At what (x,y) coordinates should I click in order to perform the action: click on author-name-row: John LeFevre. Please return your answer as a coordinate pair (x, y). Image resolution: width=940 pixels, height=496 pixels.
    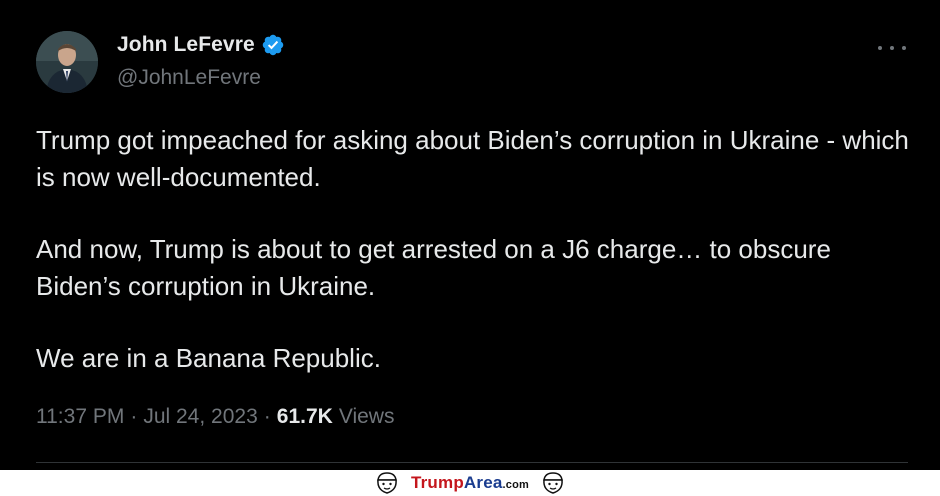
    Looking at the image, I should click on (201, 45).